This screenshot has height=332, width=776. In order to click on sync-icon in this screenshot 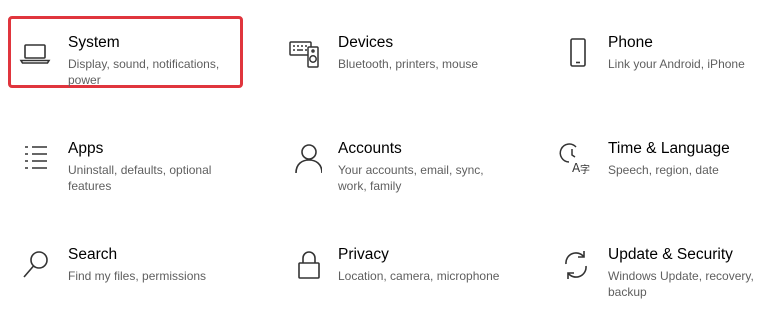, I will do `click(575, 265)`.